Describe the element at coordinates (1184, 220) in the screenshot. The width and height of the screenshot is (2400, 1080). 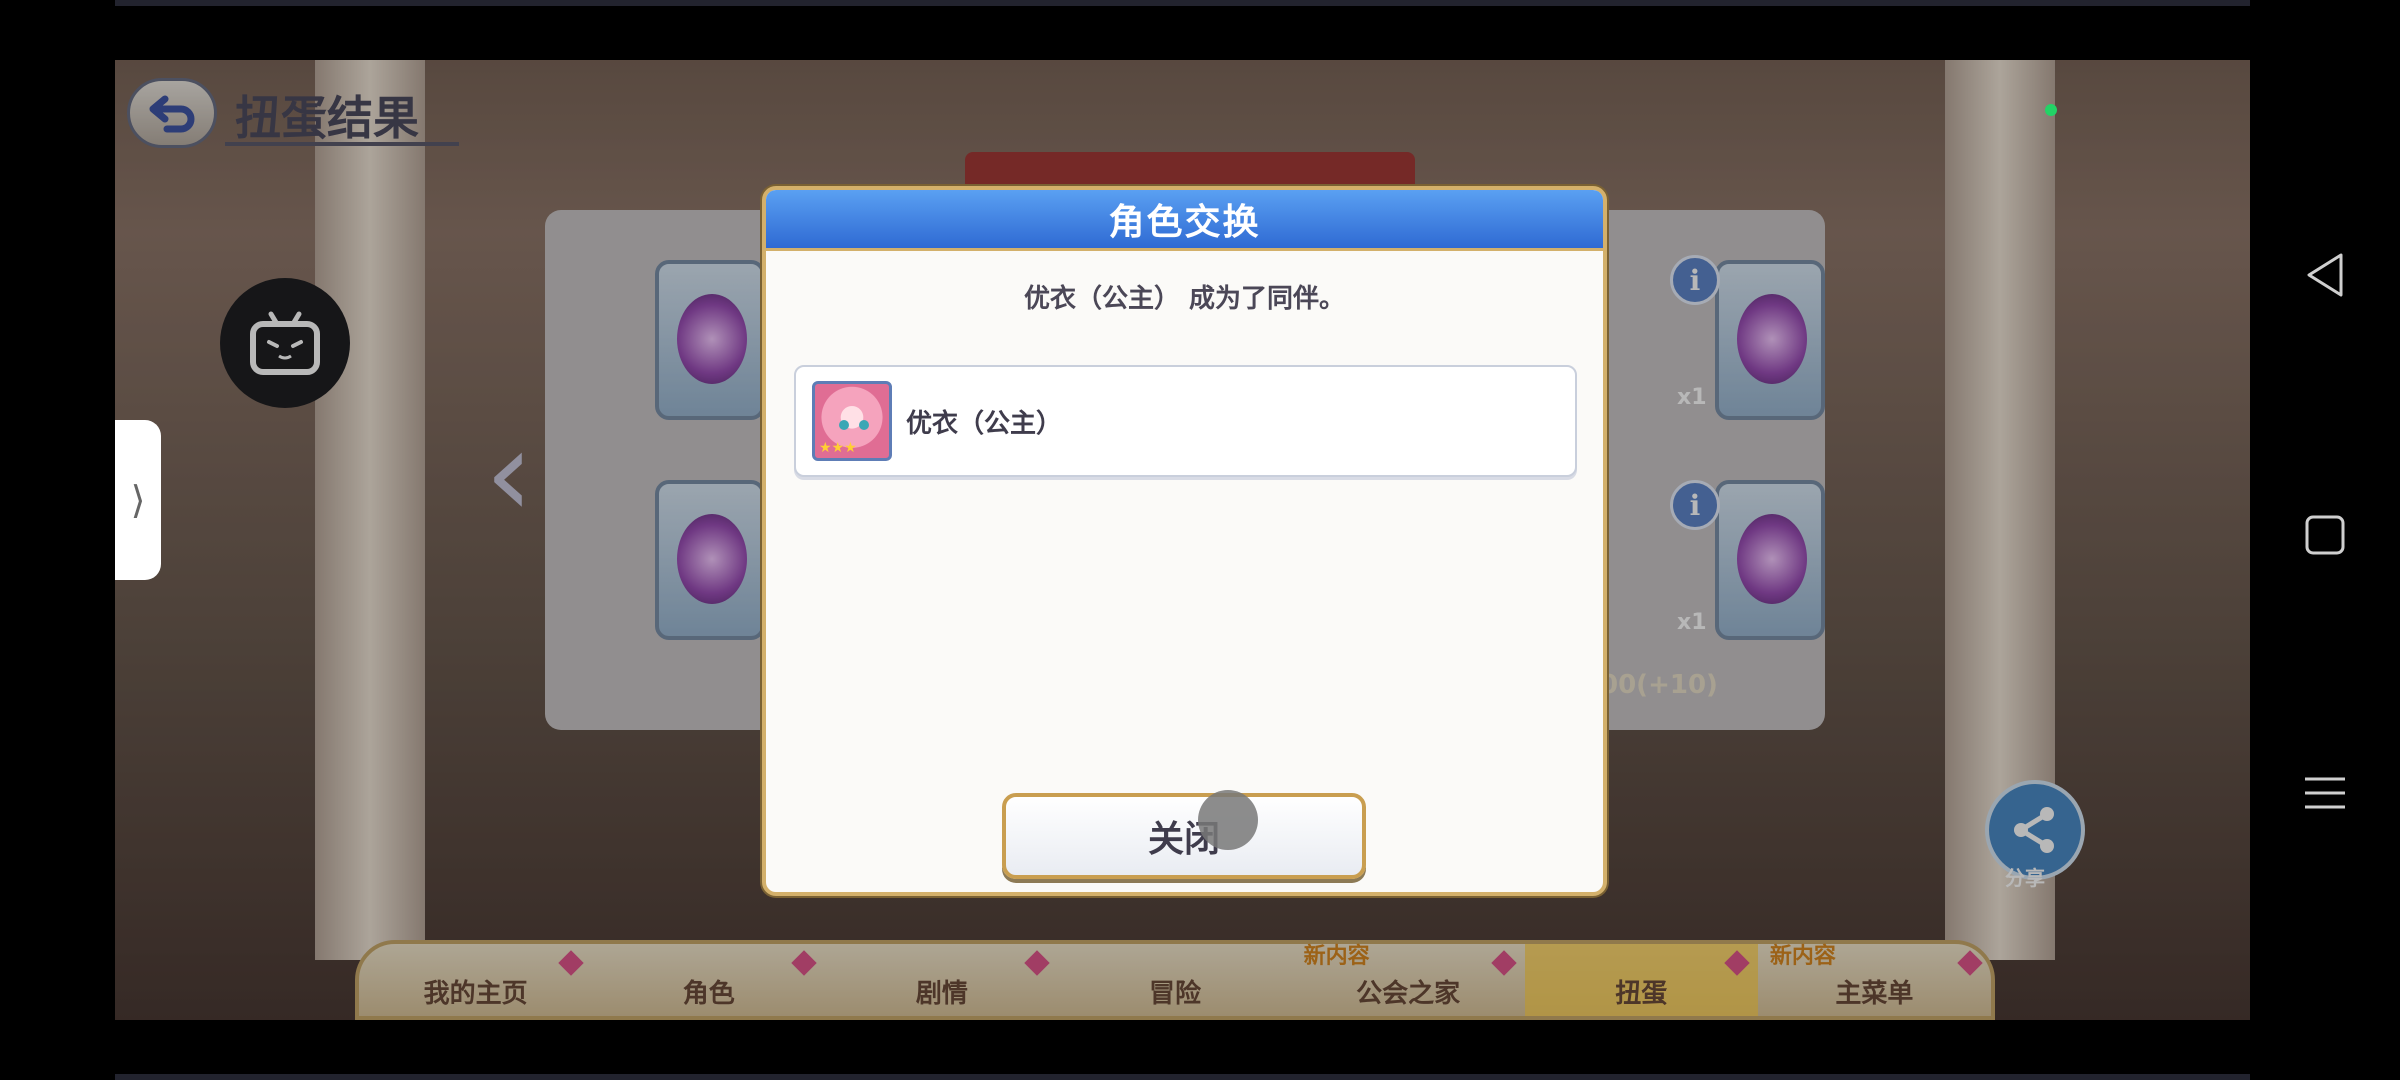
I see `dialog-title: 角色交换` at that location.